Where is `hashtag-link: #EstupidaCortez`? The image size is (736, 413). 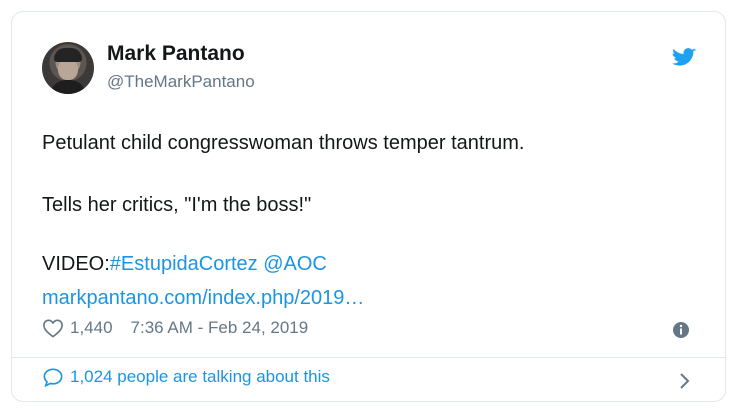 hashtag-link: #EstupidaCortez is located at coordinates (184, 264).